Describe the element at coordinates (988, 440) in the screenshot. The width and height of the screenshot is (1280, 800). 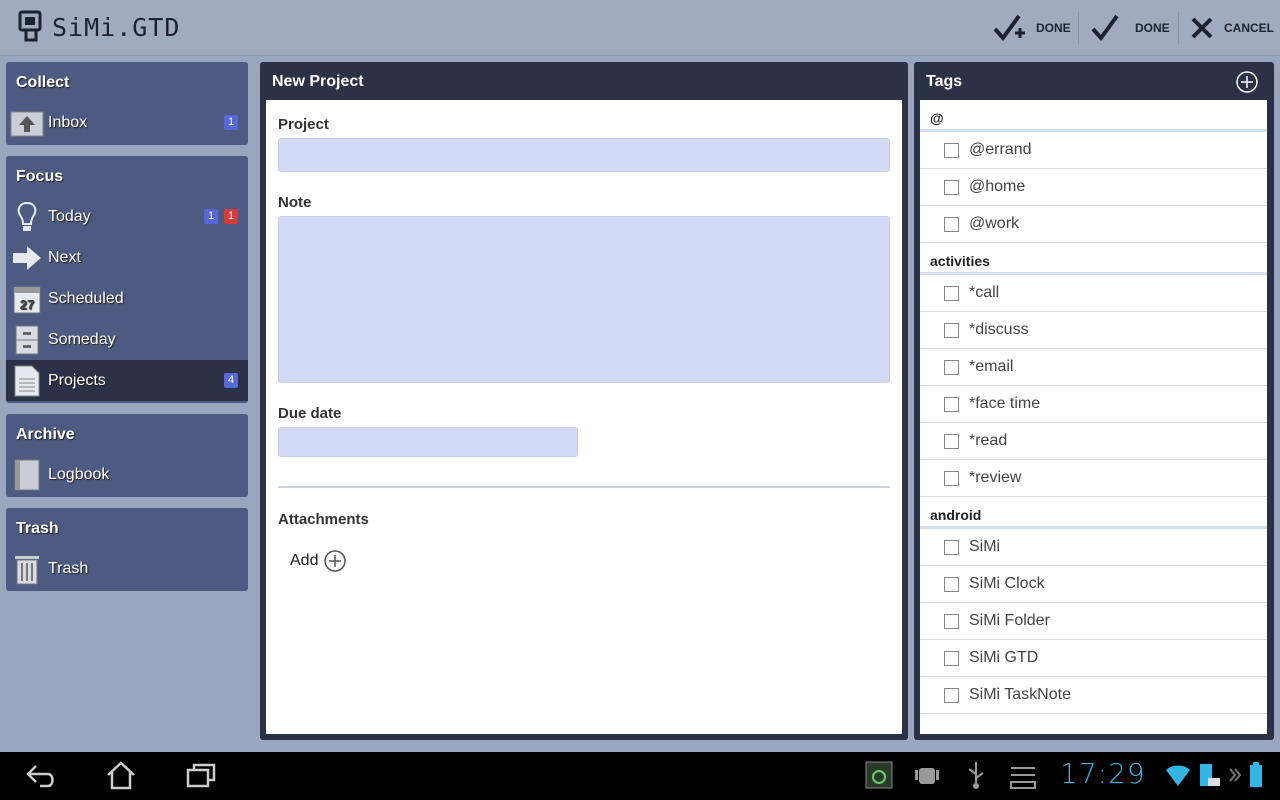
I see `tag-label: *read` at that location.